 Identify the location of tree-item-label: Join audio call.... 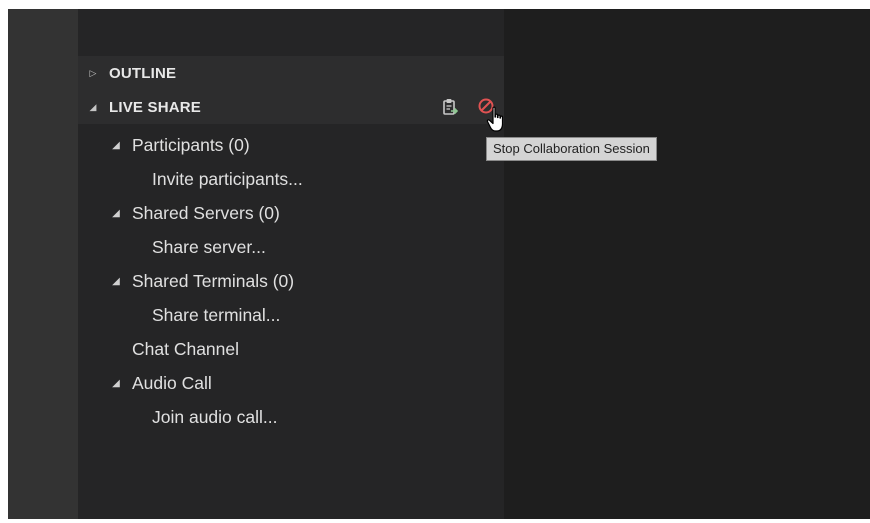
(215, 416).